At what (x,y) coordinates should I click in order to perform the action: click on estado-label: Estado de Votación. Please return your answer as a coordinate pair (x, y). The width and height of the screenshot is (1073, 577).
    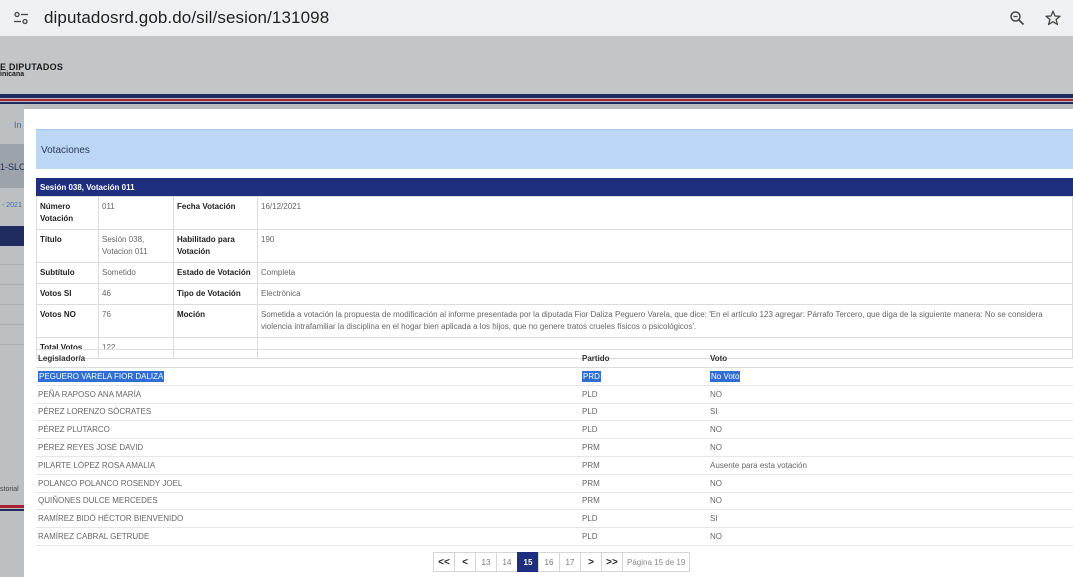
    Looking at the image, I should click on (215, 273).